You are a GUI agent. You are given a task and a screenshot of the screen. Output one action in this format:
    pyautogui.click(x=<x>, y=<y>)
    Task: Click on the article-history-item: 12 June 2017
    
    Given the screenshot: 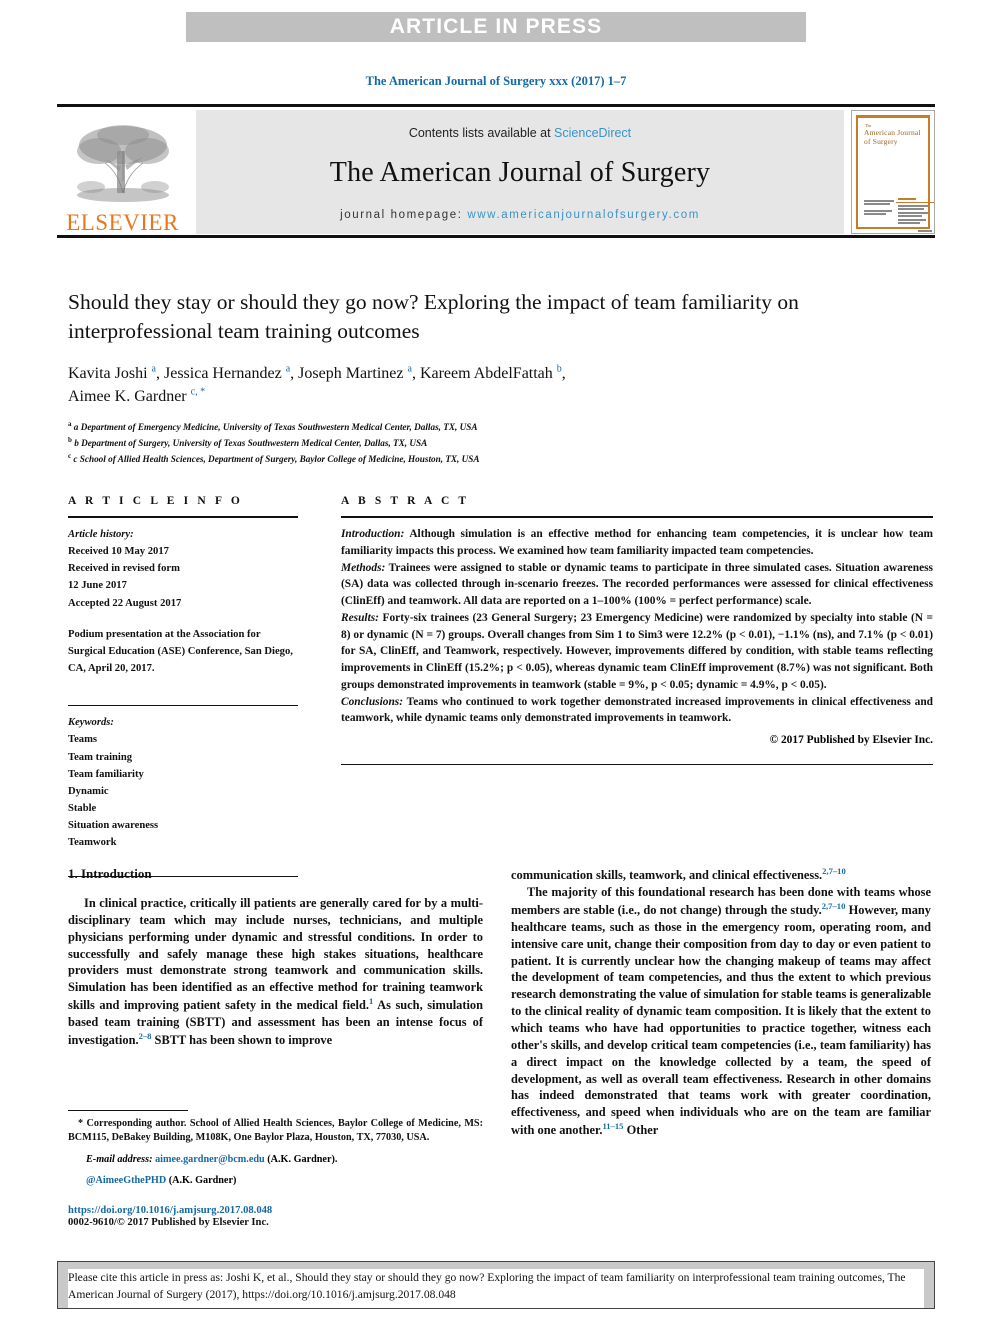 What is the action you would take?
    pyautogui.click(x=97, y=586)
    